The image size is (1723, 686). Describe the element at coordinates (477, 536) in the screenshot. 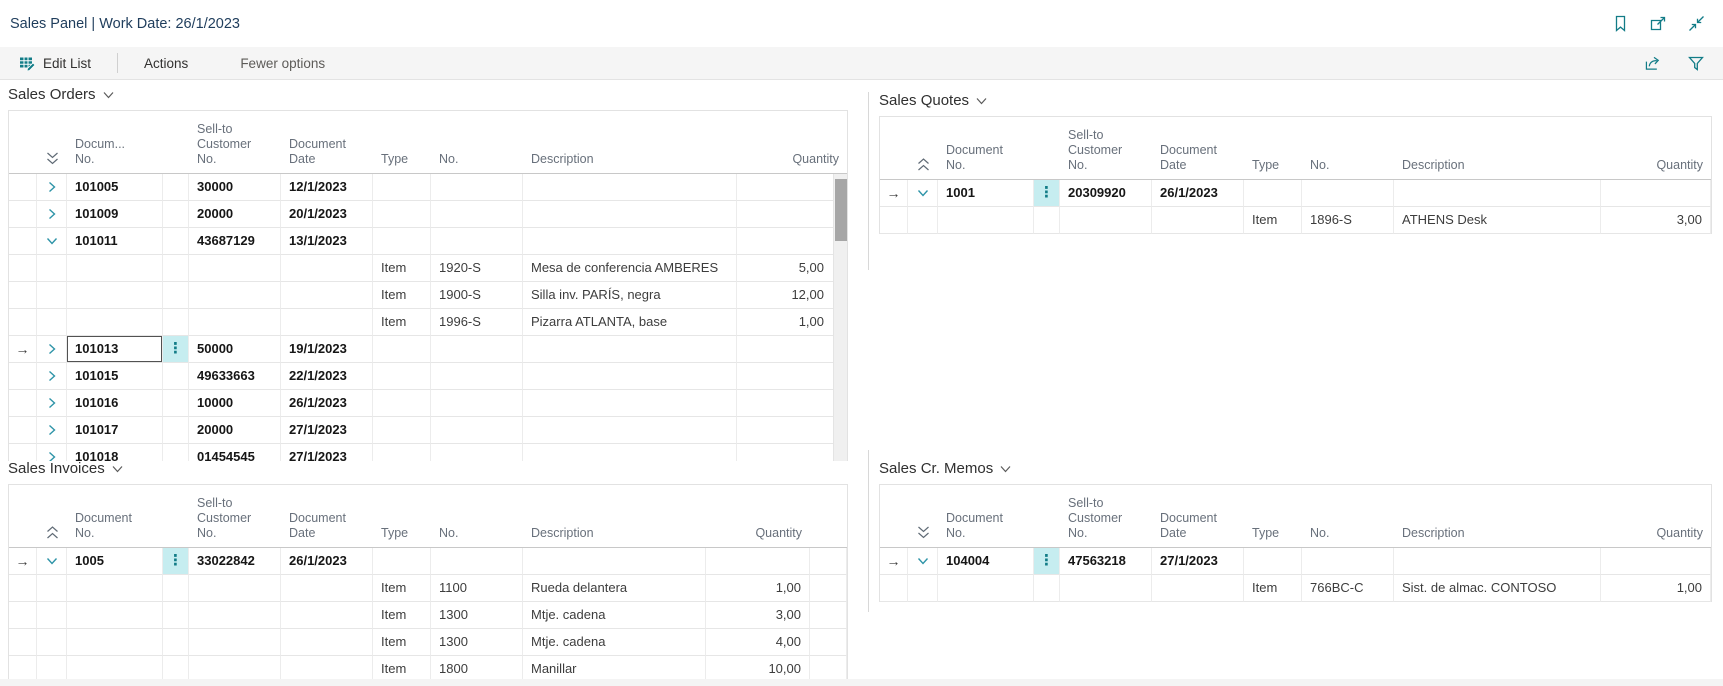

I see `column-header: No.` at that location.